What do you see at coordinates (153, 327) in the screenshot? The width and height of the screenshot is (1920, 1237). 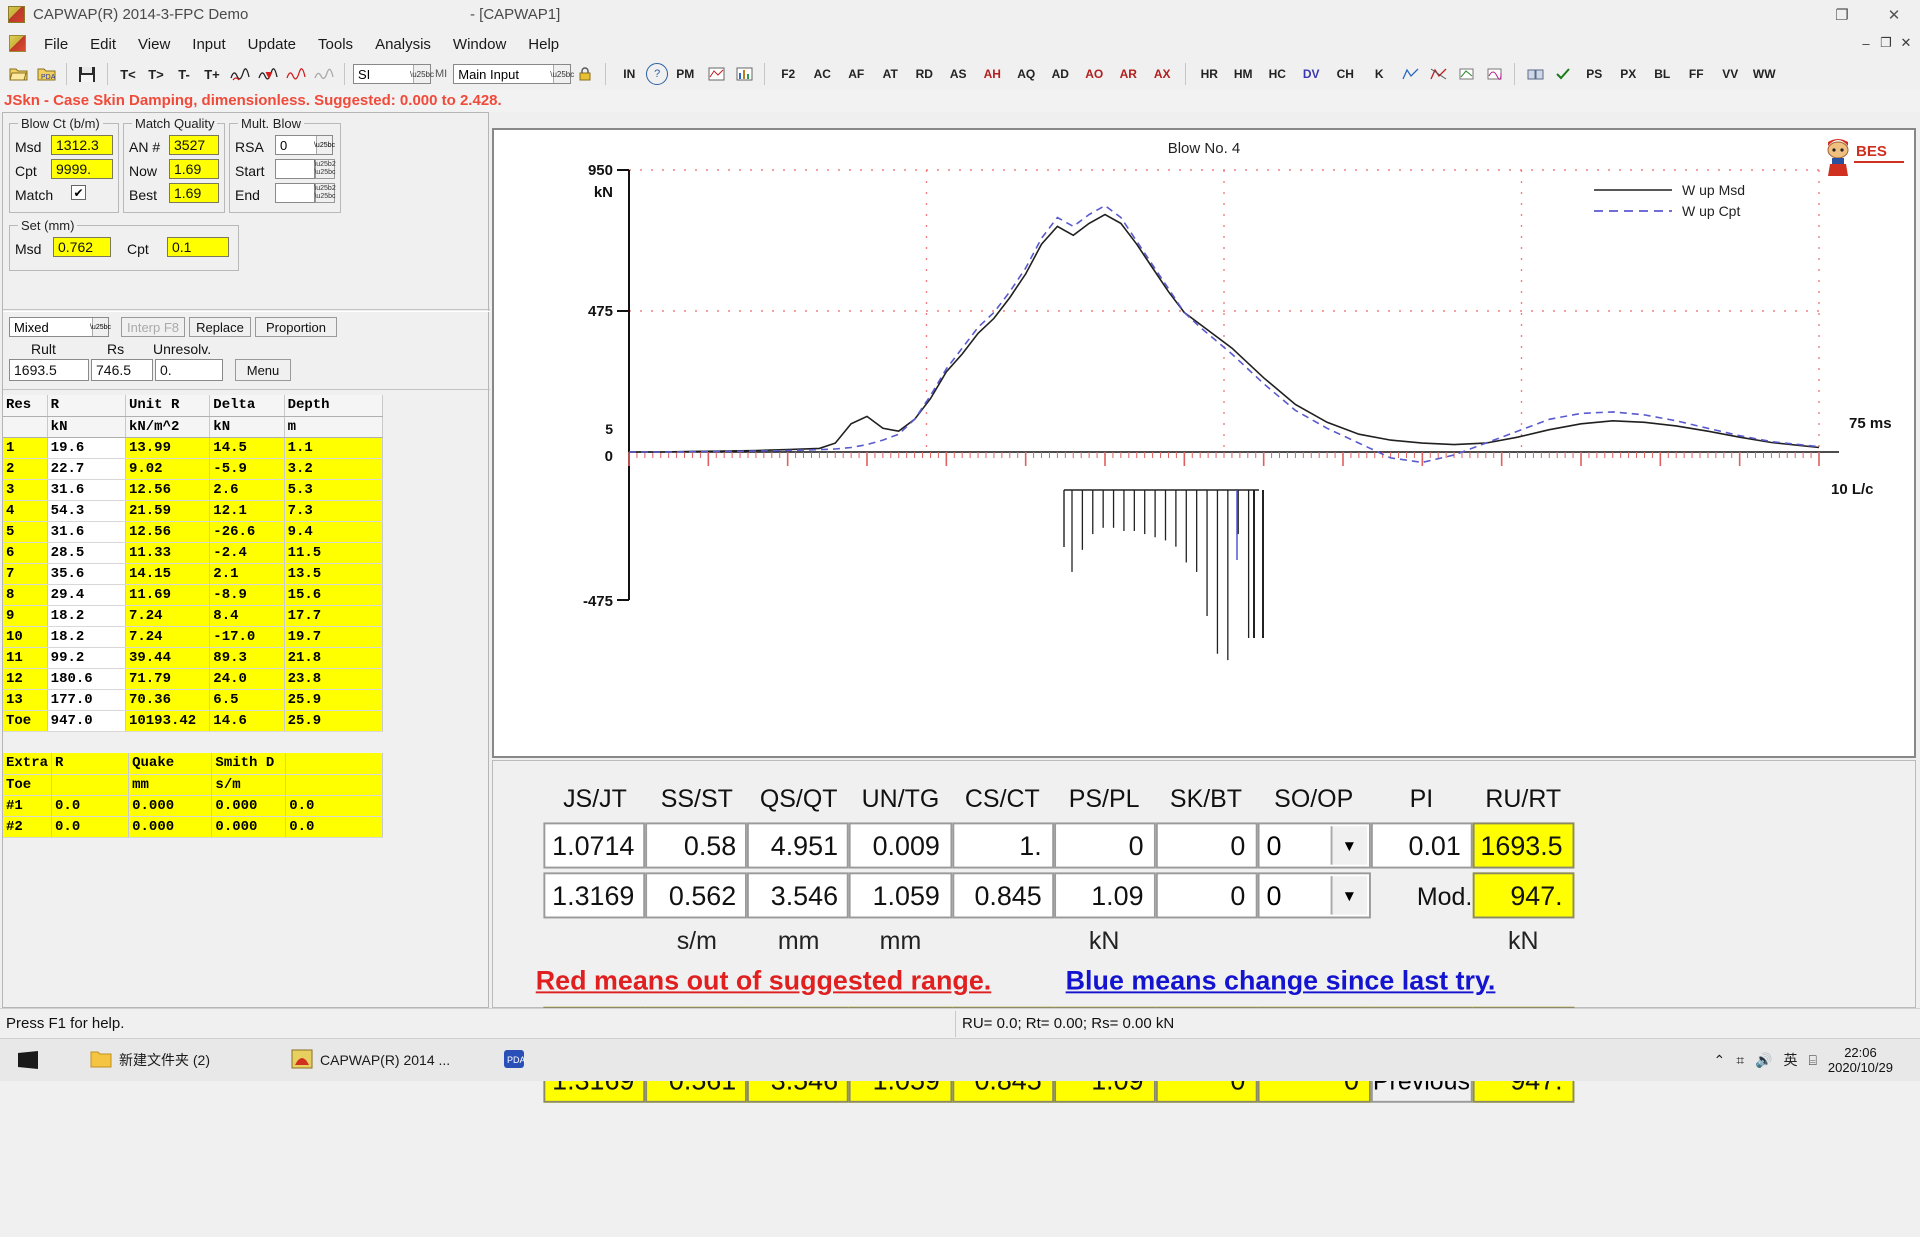 I see `interp-button: Interp F8` at bounding box center [153, 327].